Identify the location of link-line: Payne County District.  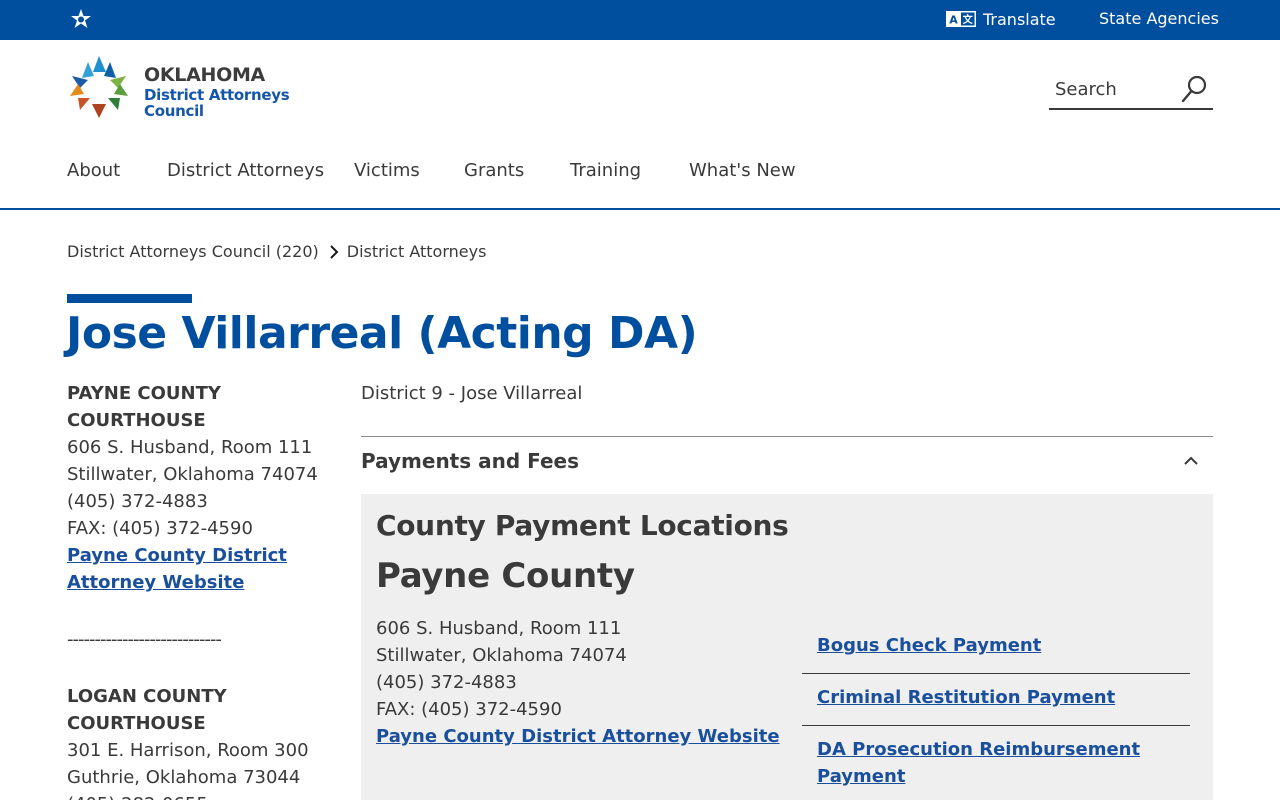
(177, 555).